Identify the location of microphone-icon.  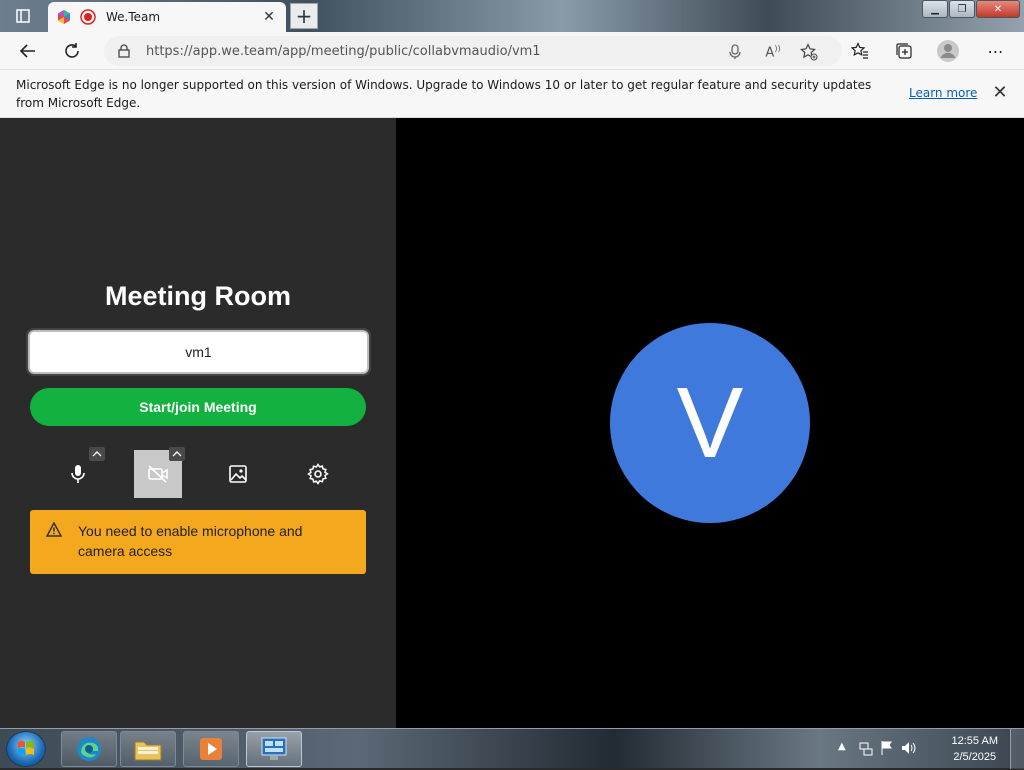
(78, 474).